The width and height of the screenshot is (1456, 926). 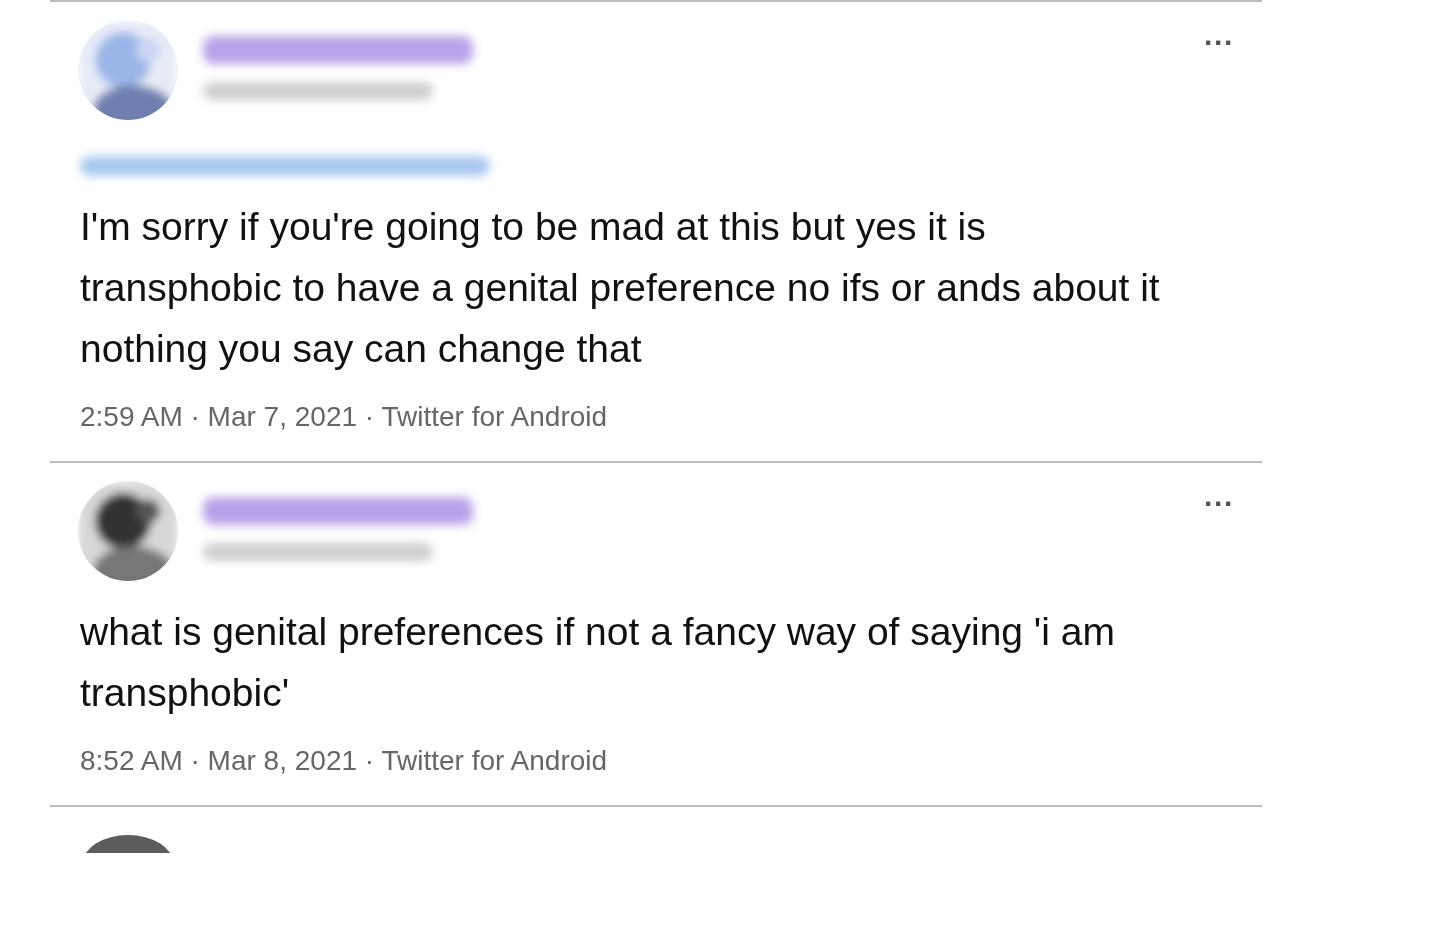 I want to click on tweet-metadata: 8:52 AM · Mar 8, 2021 · Twitter for Android, so click(x=344, y=761).